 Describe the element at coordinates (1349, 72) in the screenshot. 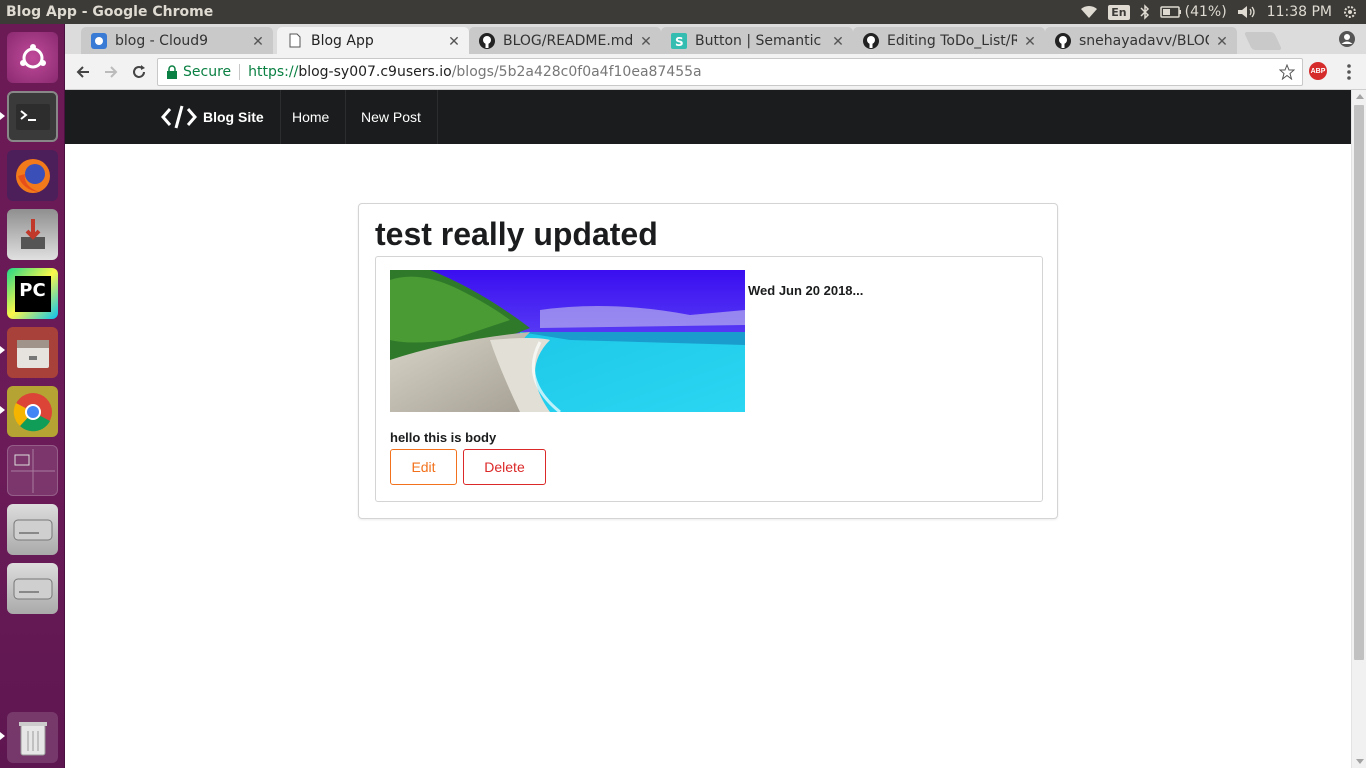

I see `browser-menu-icon` at that location.